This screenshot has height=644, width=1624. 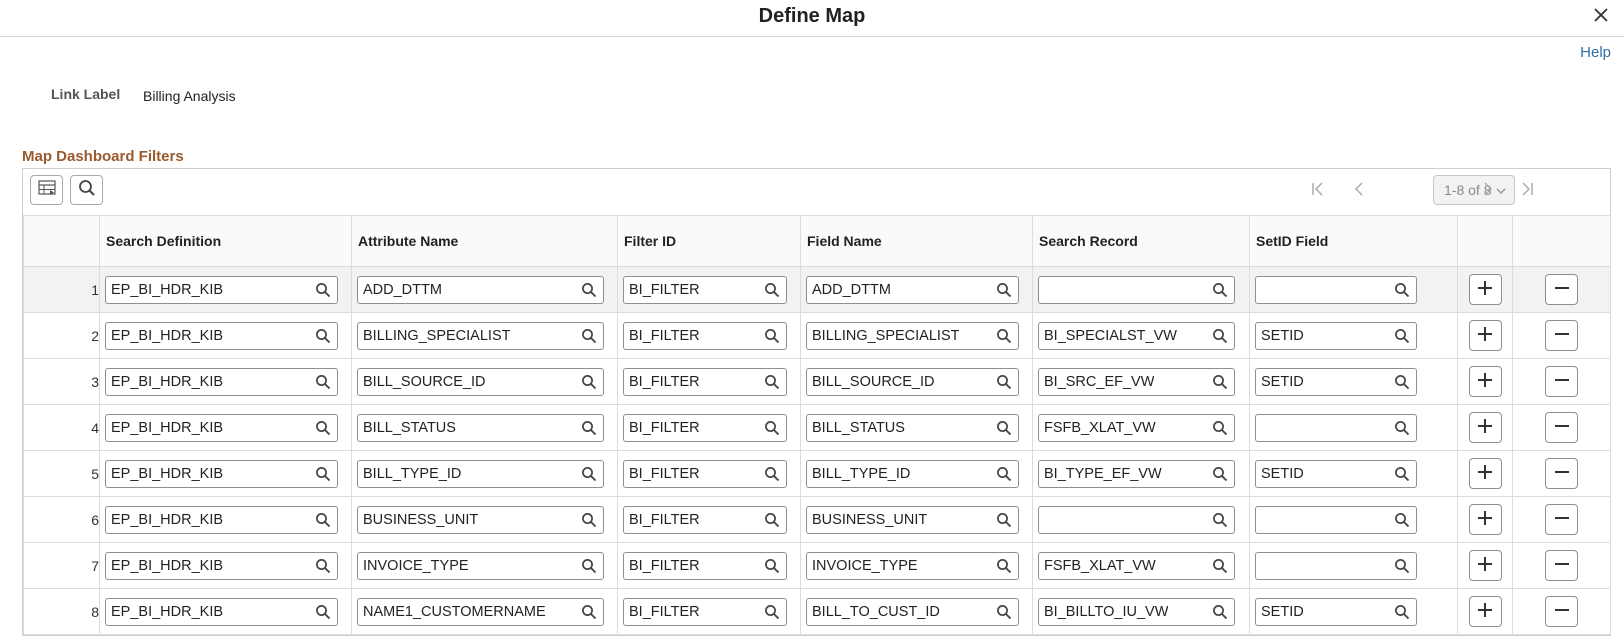 What do you see at coordinates (480, 289) in the screenshot?
I see `attribute-name-field: ADD_DTTM` at bounding box center [480, 289].